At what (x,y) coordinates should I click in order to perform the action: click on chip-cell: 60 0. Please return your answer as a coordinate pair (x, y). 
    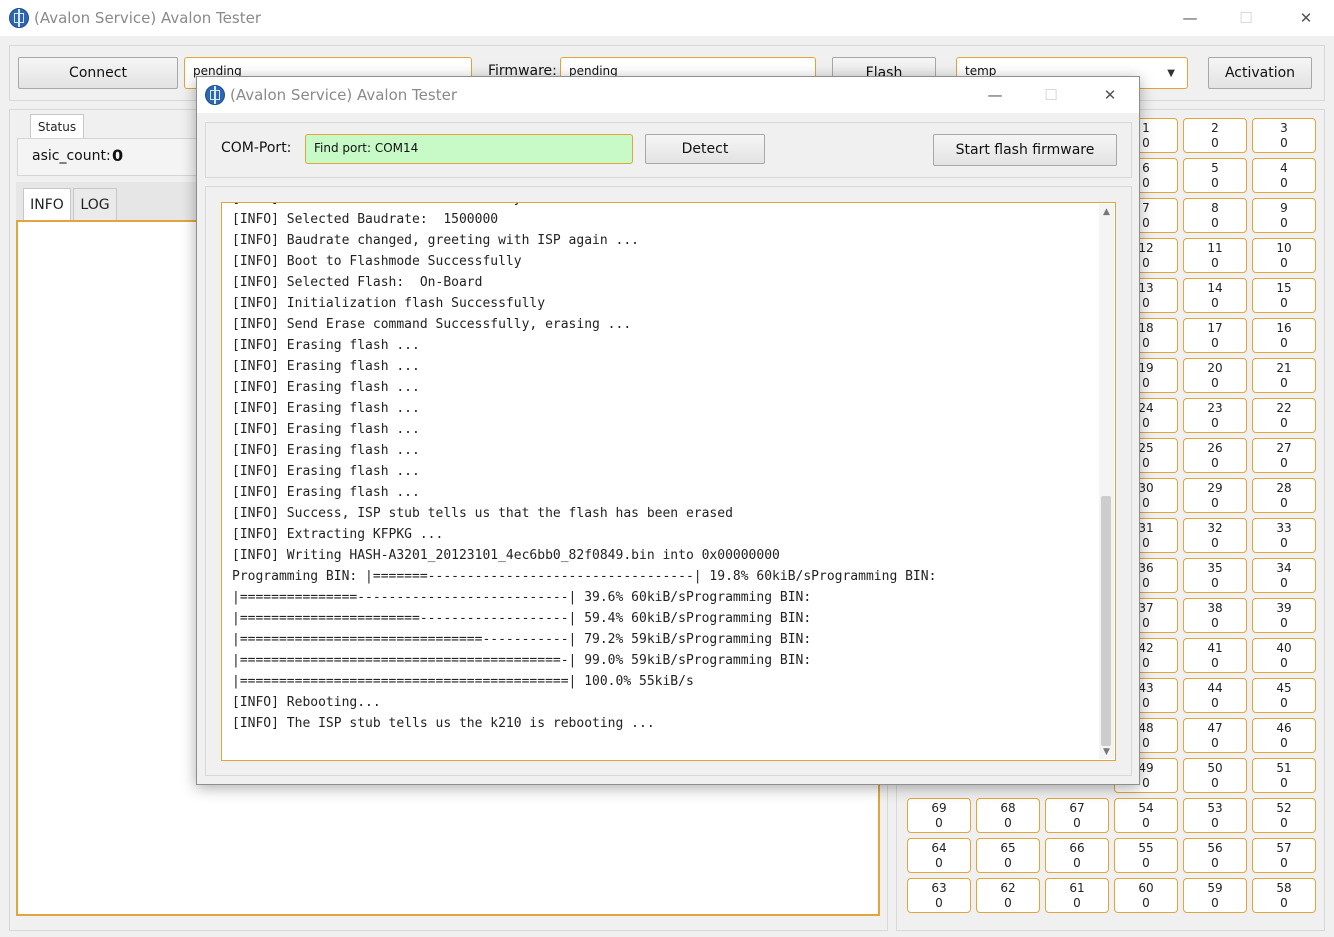
    Looking at the image, I should click on (1146, 895).